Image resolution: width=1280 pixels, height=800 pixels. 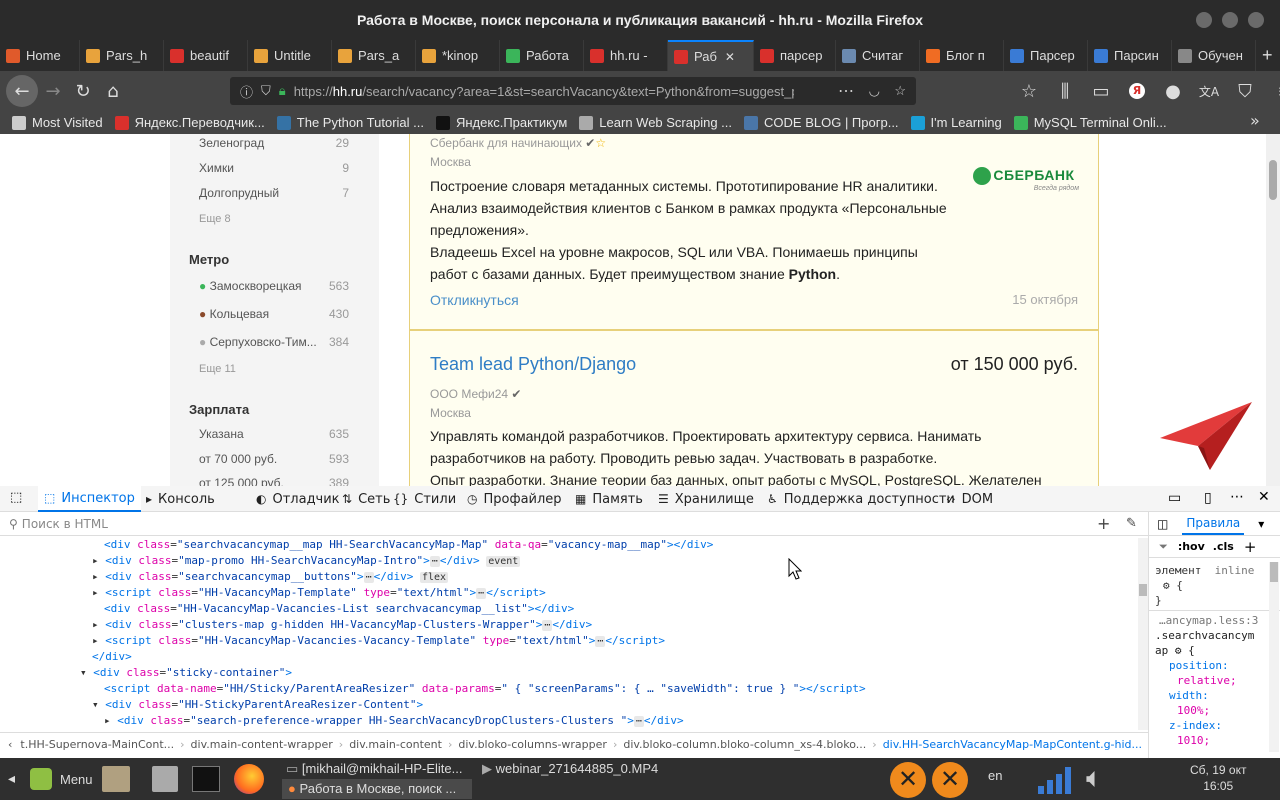 What do you see at coordinates (65, 524) in the screenshot?
I see `html-search-input: Поиск в HTML` at bounding box center [65, 524].